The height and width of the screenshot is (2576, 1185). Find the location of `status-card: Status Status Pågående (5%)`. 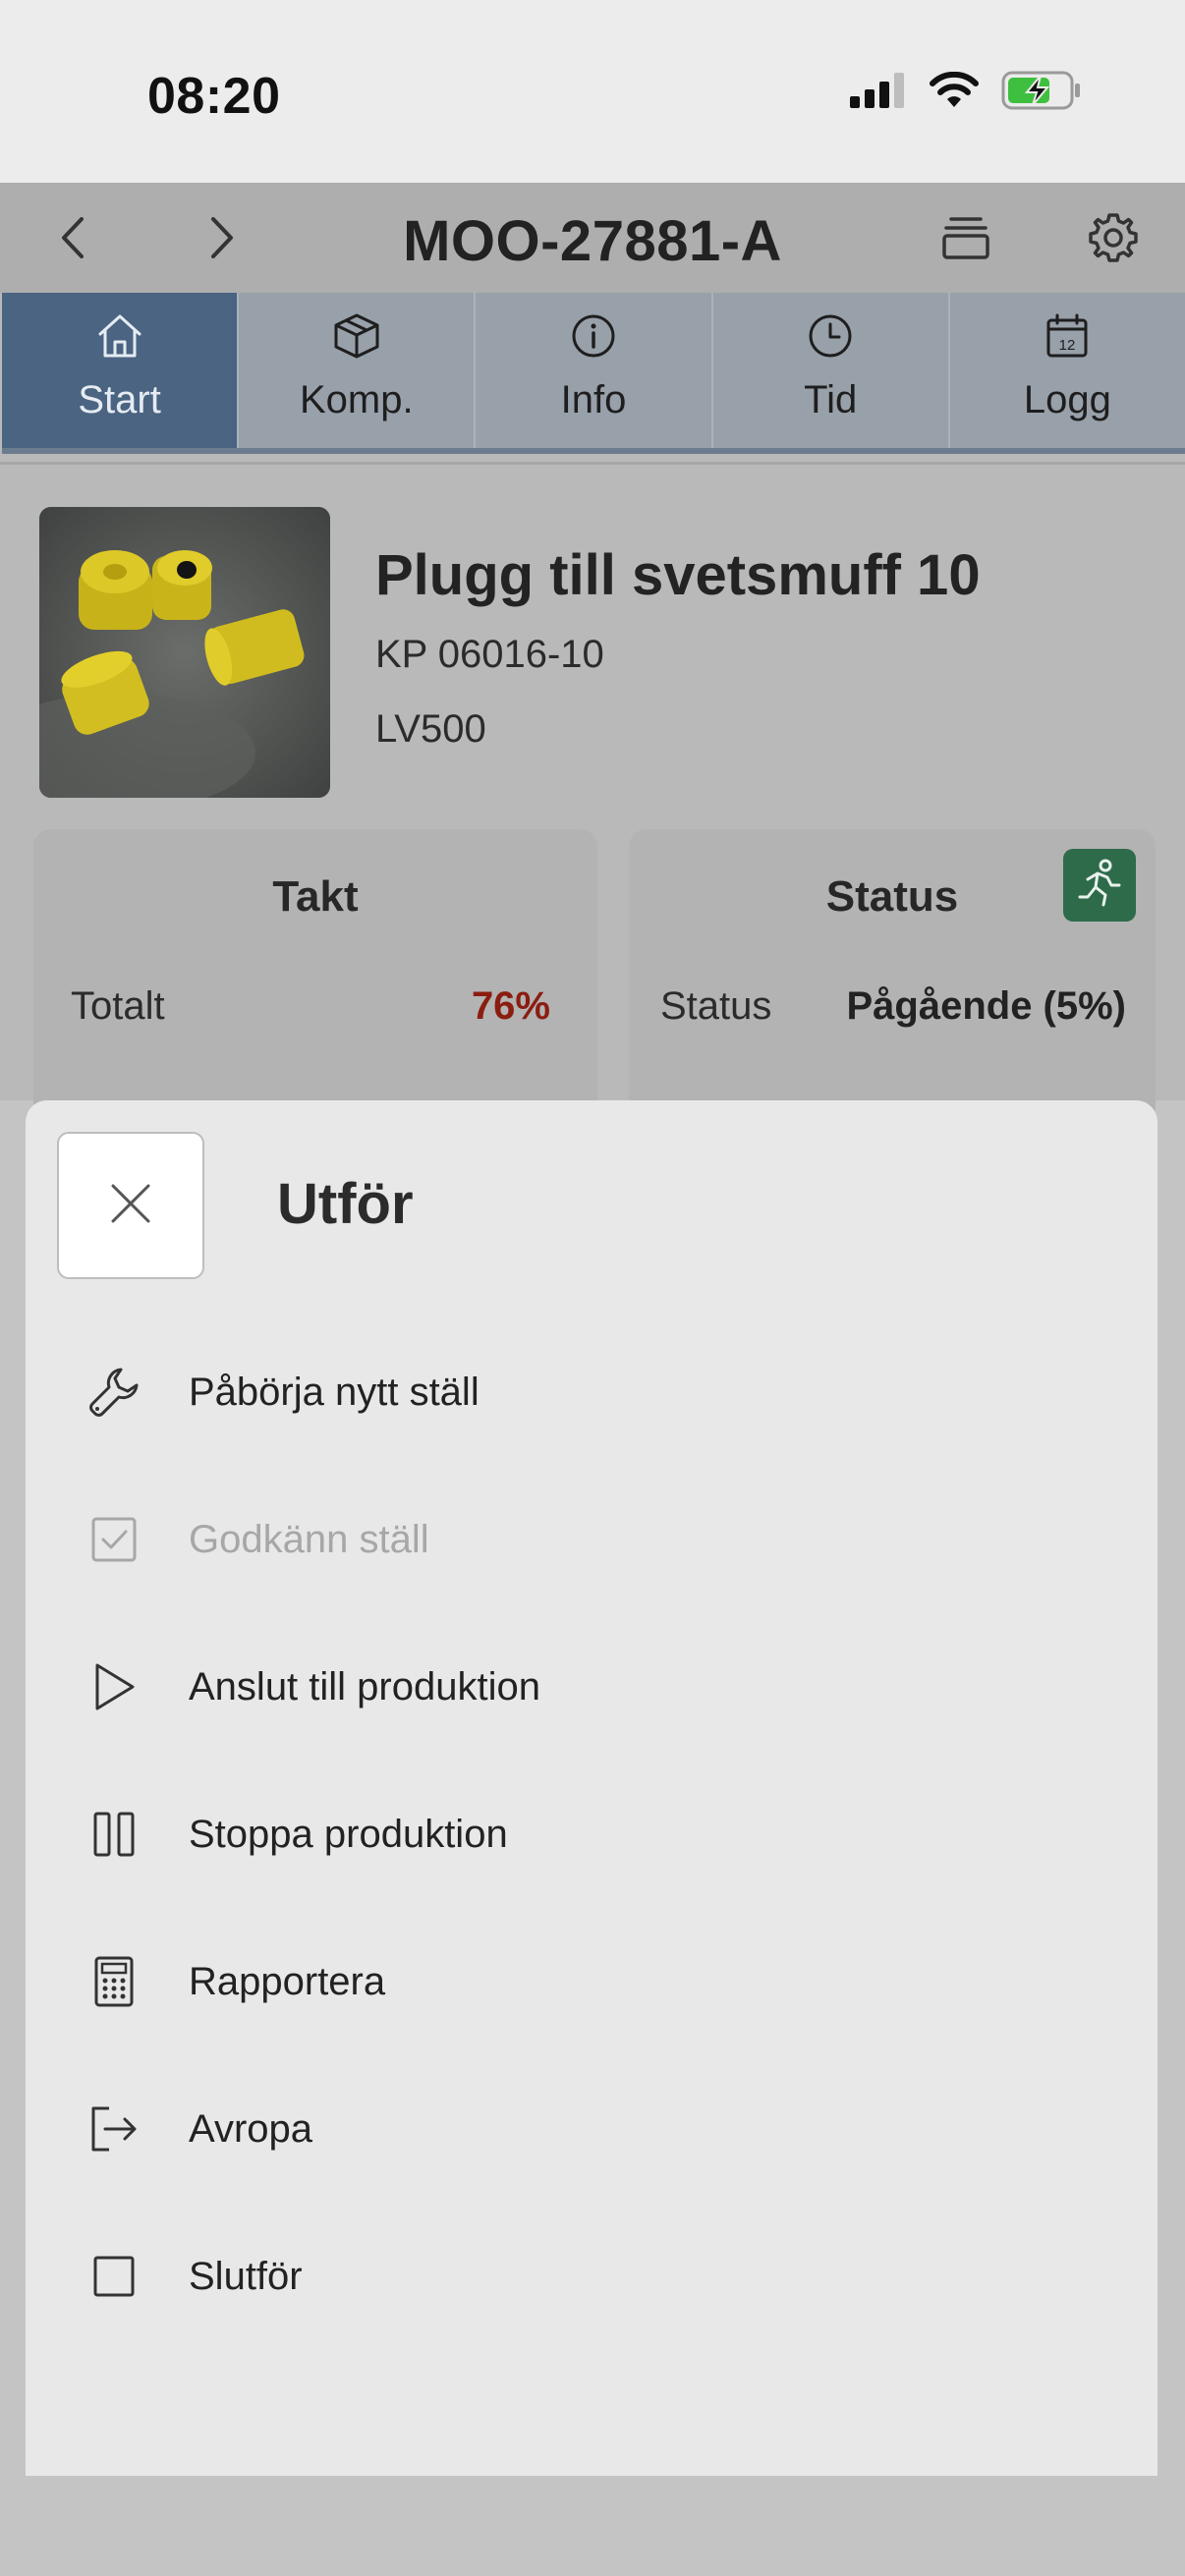

status-card: Status Status Pågående (5%) is located at coordinates (893, 976).